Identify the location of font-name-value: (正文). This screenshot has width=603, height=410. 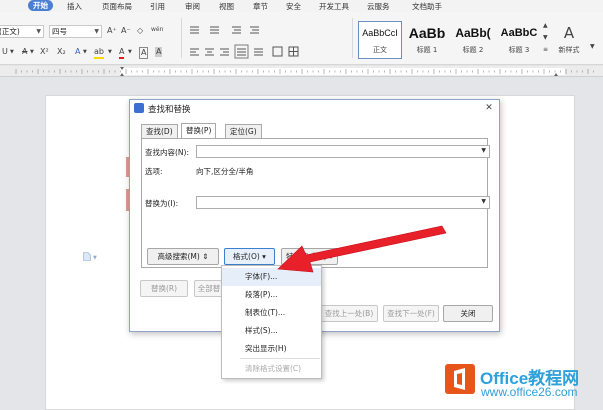
(10, 31).